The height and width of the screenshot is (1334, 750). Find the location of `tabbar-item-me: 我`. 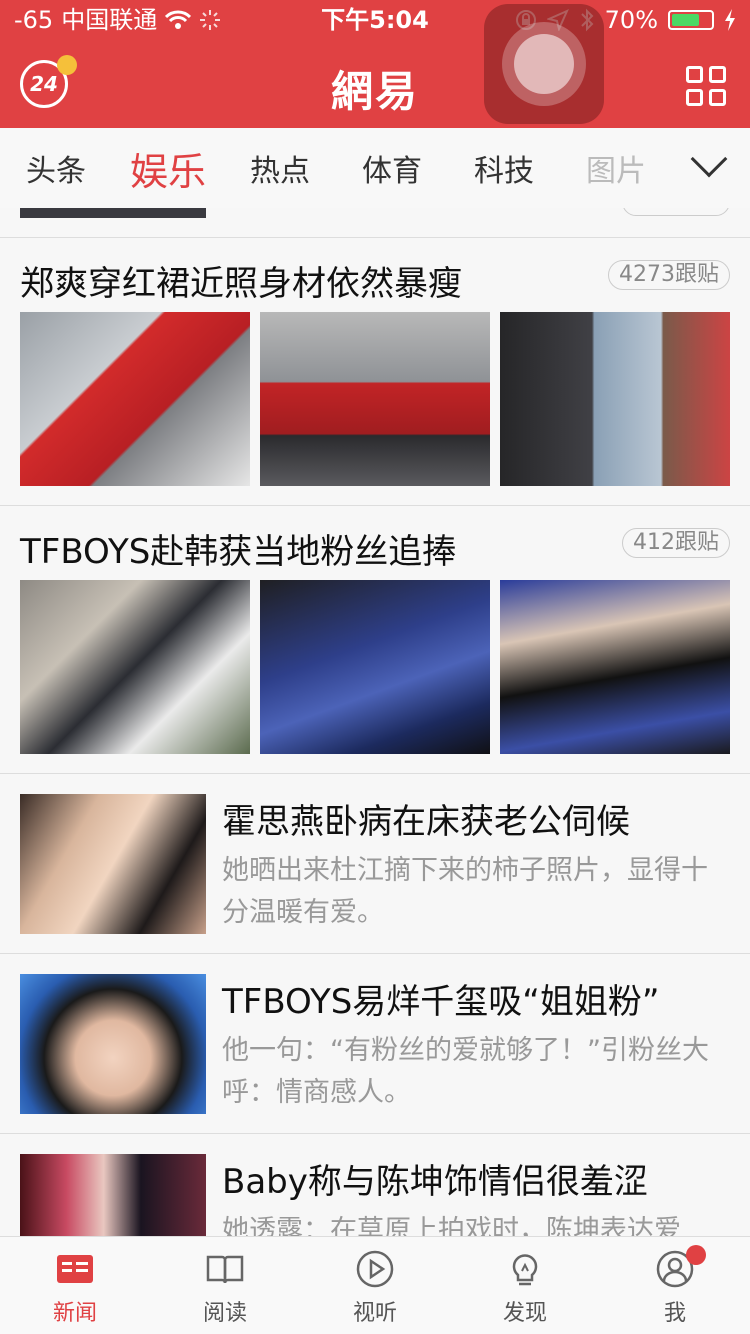

tabbar-item-me: 我 is located at coordinates (675, 1285).